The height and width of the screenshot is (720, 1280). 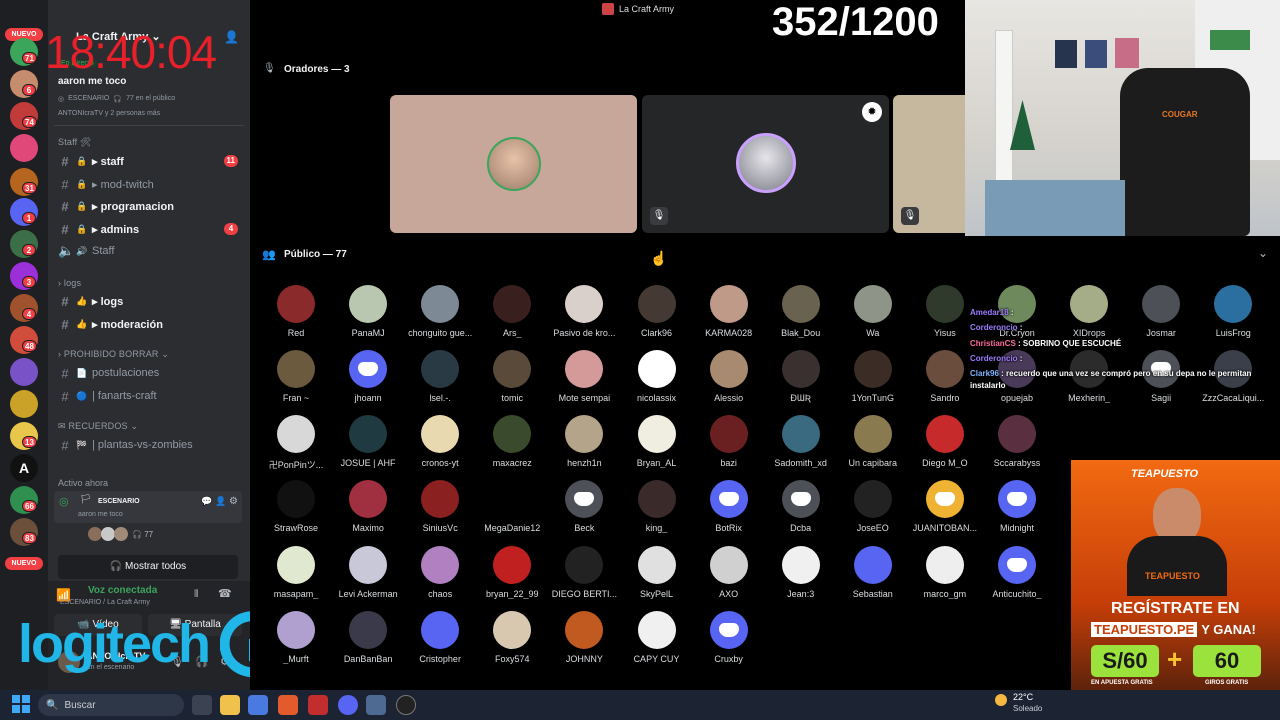 I want to click on audience-member: bazi, so click(x=729, y=441).